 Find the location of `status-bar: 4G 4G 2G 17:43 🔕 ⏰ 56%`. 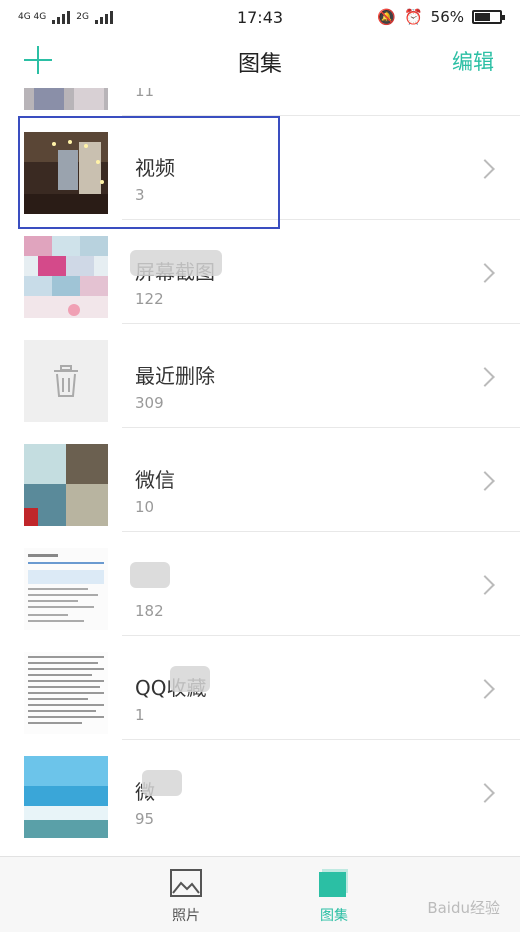

status-bar: 4G 4G 2G 17:43 🔕 ⏰ 56% is located at coordinates (260, 17).